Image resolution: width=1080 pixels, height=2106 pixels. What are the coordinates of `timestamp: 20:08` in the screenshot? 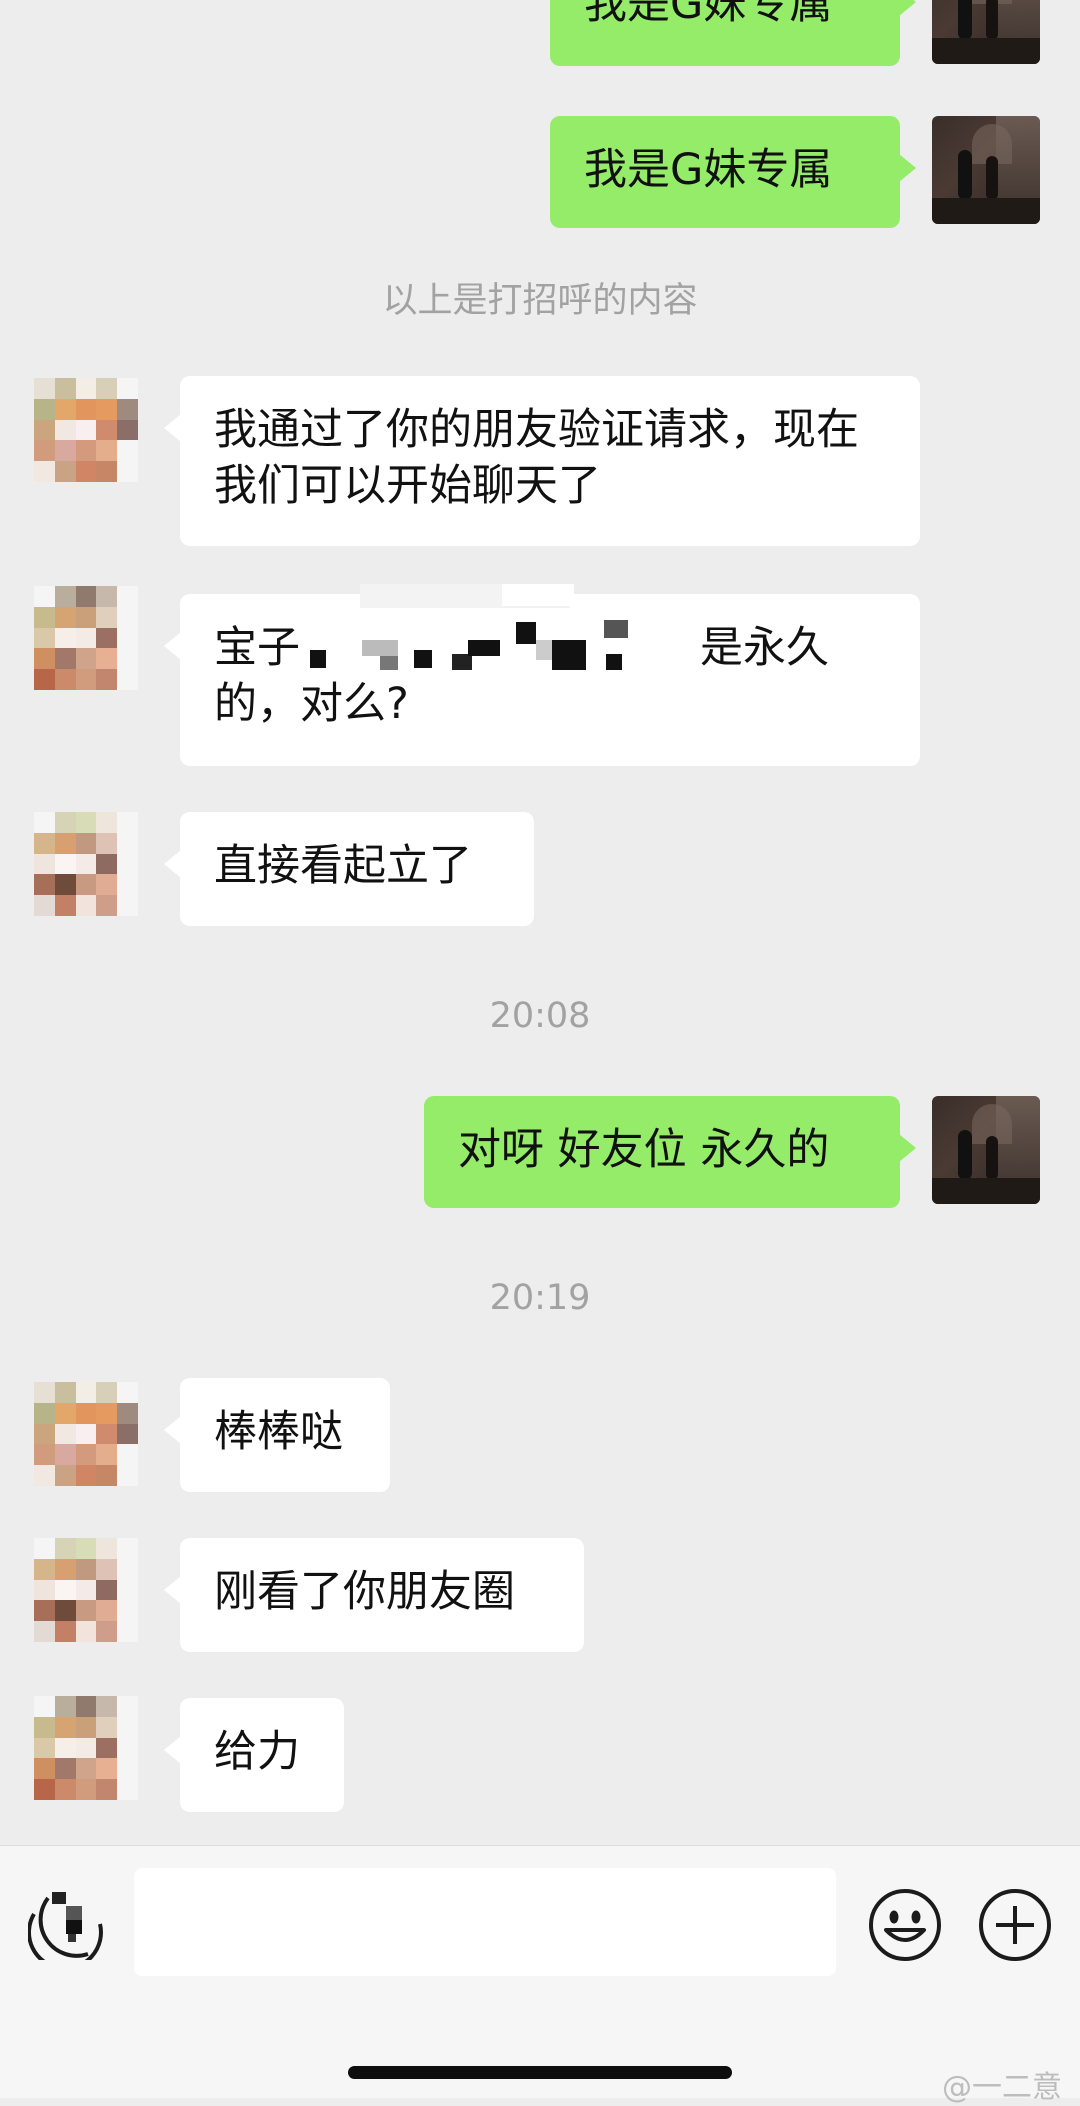 It's located at (540, 1016).